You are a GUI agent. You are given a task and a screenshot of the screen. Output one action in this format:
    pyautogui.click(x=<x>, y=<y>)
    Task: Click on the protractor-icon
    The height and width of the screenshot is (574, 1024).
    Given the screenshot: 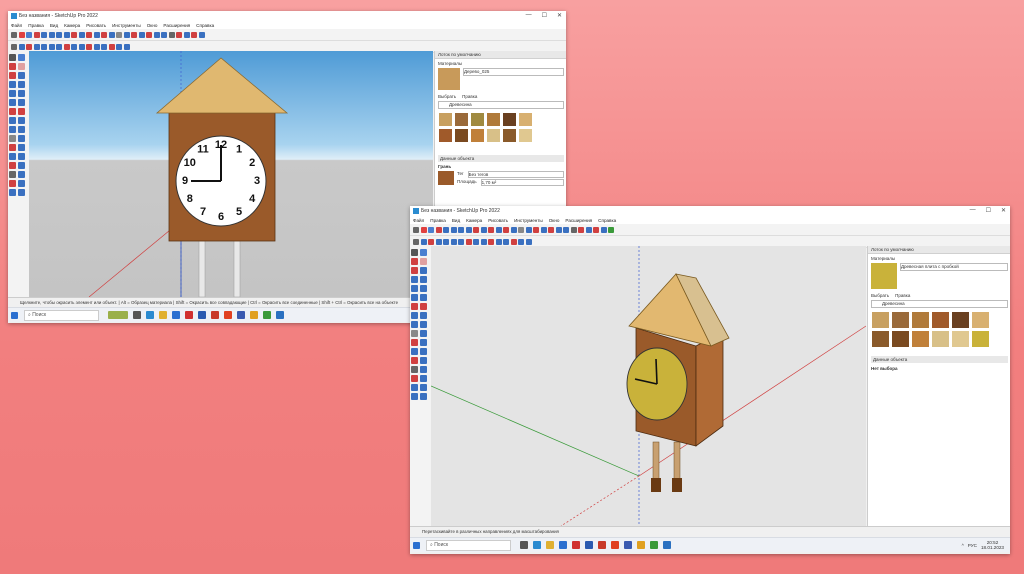 What is the action you would take?
    pyautogui.click(x=12, y=147)
    